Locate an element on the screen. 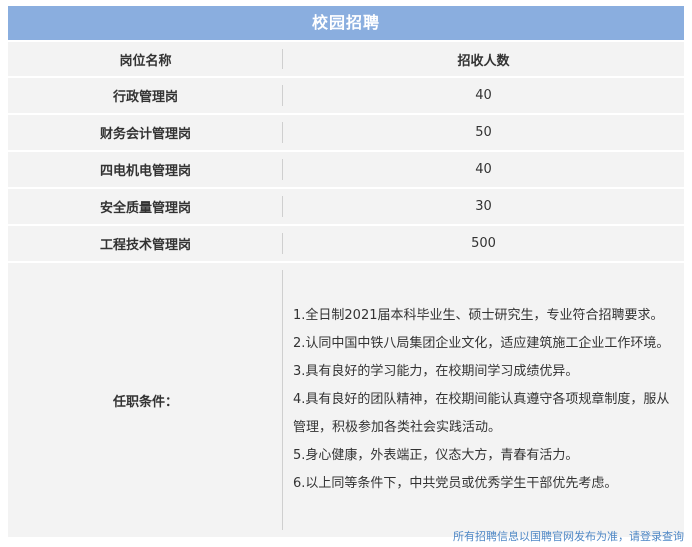 This screenshot has height=547, width=692. footer-notice-link: 所有招聘信息以国聘官网发布为准，请登录查询 is located at coordinates (568, 536).